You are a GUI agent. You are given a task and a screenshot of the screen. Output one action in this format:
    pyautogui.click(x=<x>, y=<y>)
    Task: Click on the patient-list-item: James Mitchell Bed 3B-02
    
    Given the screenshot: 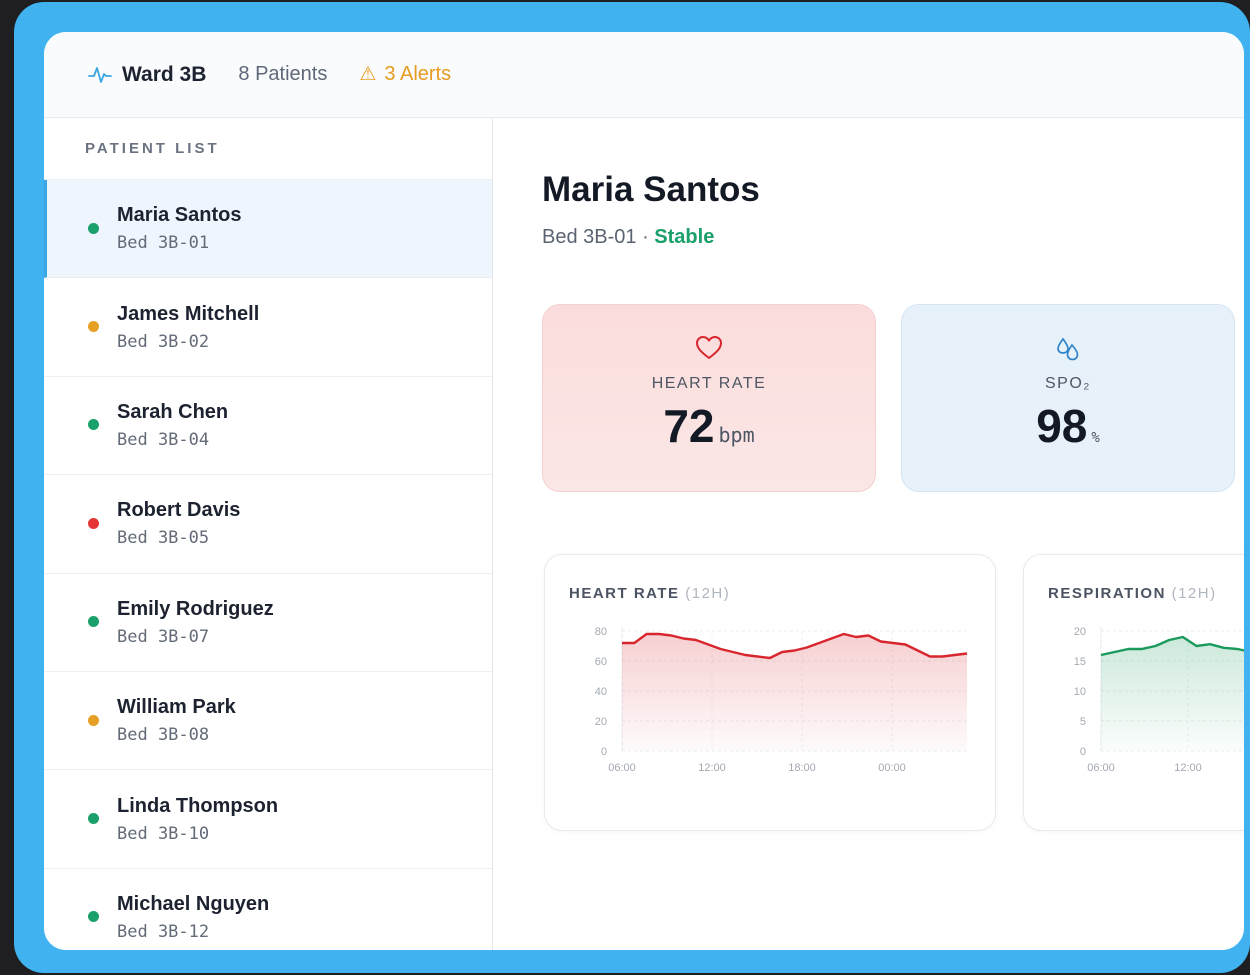 What is the action you would take?
    pyautogui.click(x=268, y=327)
    